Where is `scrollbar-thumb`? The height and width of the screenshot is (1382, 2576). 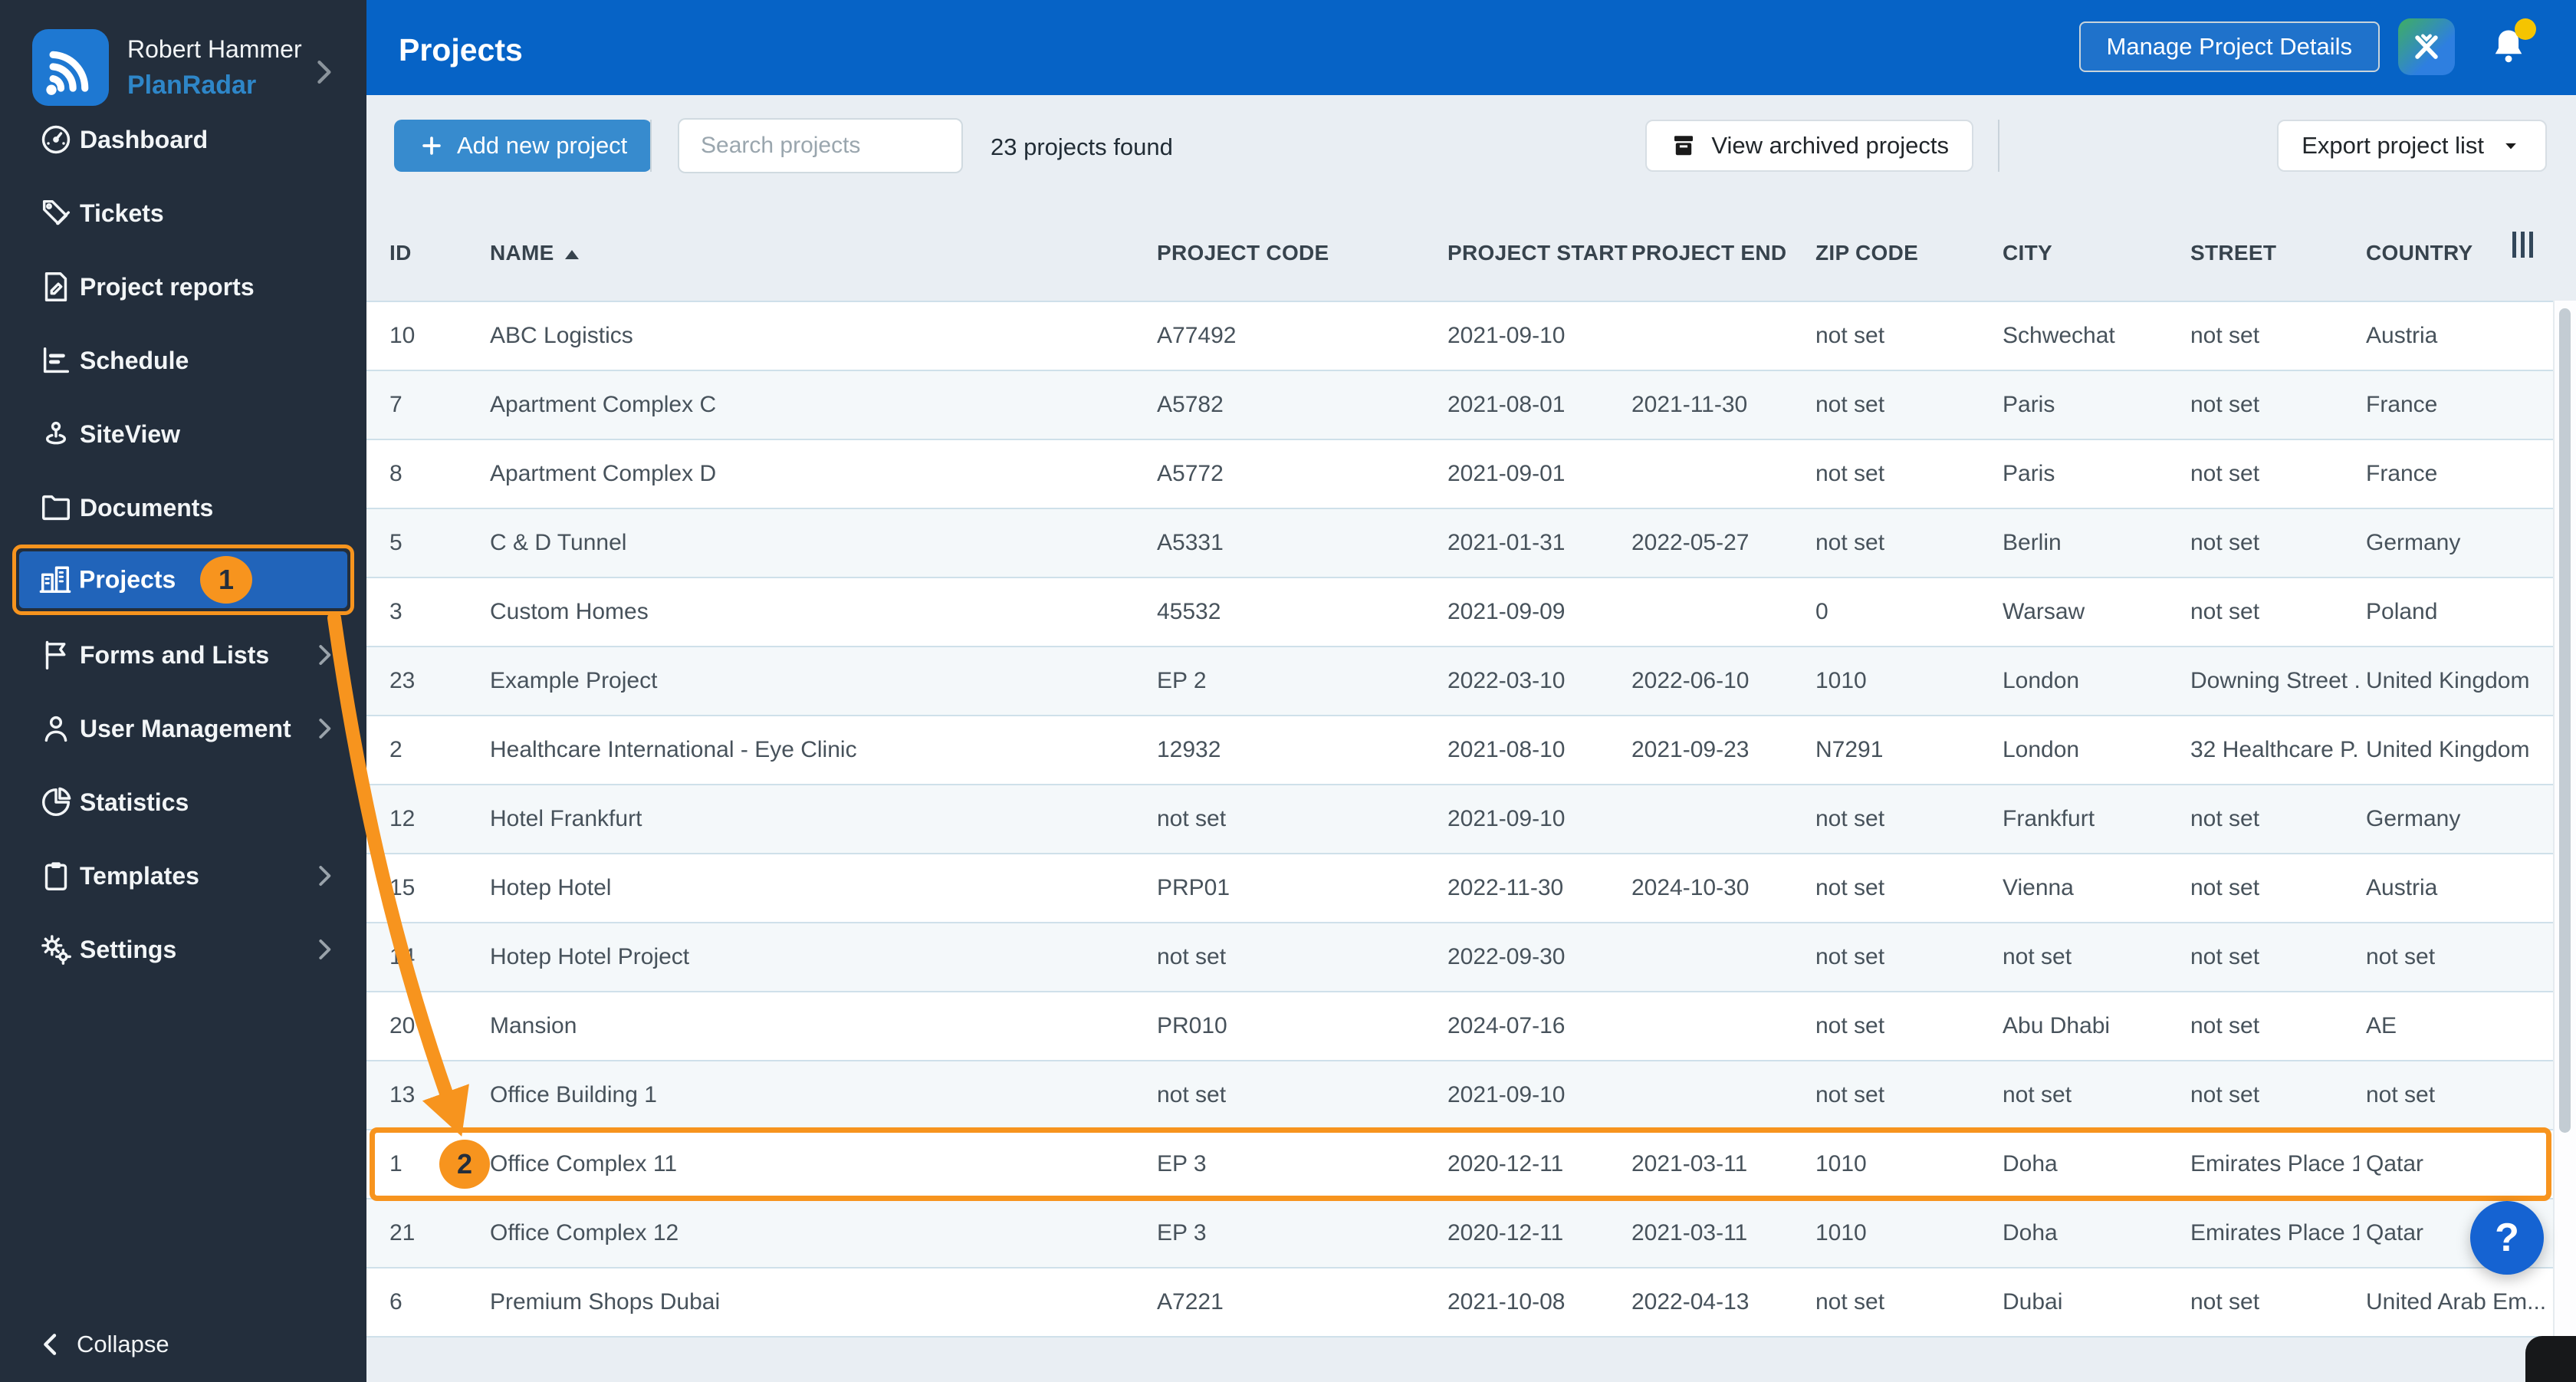 scrollbar-thumb is located at coordinates (2565, 720).